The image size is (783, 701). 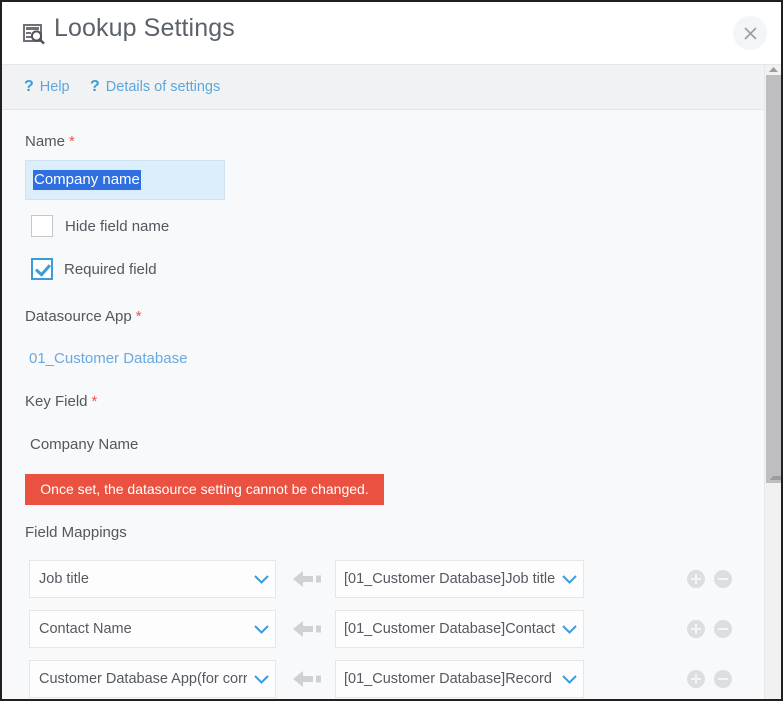 I want to click on field-mapping-left-value: Job title, so click(x=64, y=579).